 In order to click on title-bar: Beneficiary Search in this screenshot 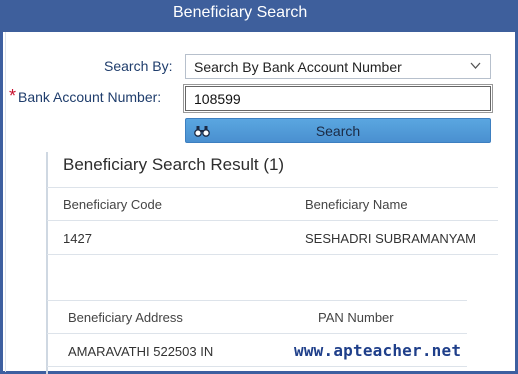, I will do `click(259, 16)`.